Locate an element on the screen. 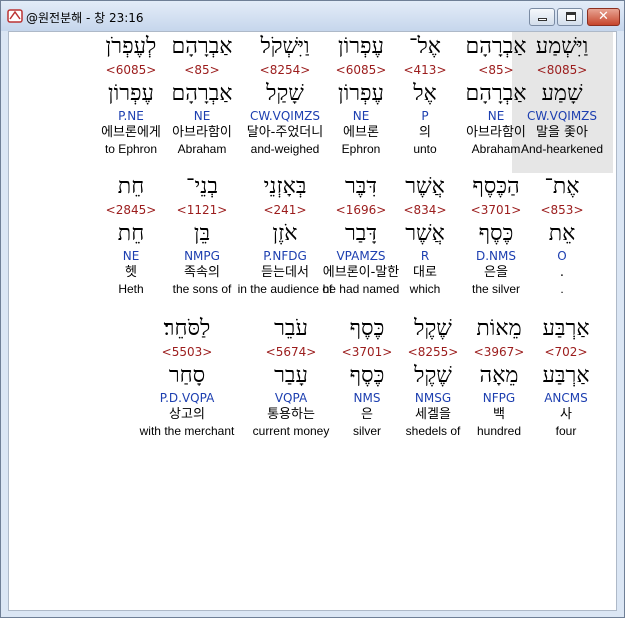  english-gloss: Heth is located at coordinates (131, 289).